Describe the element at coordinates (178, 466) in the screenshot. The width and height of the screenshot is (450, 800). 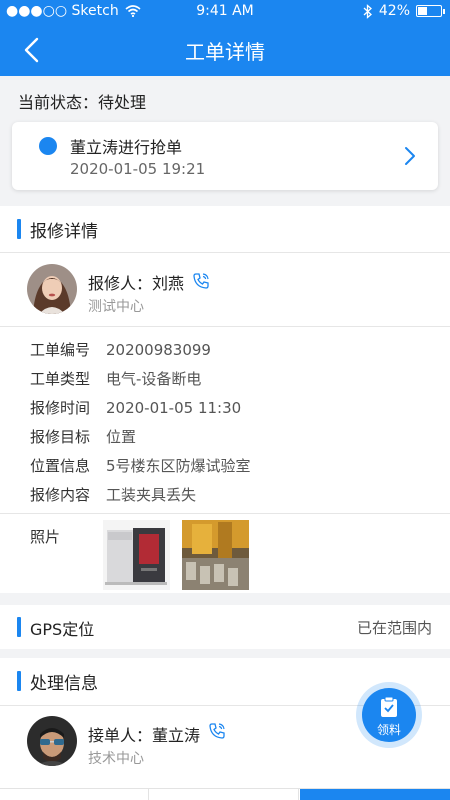
I see `detail-value: 5号楼东区防爆试验室` at that location.